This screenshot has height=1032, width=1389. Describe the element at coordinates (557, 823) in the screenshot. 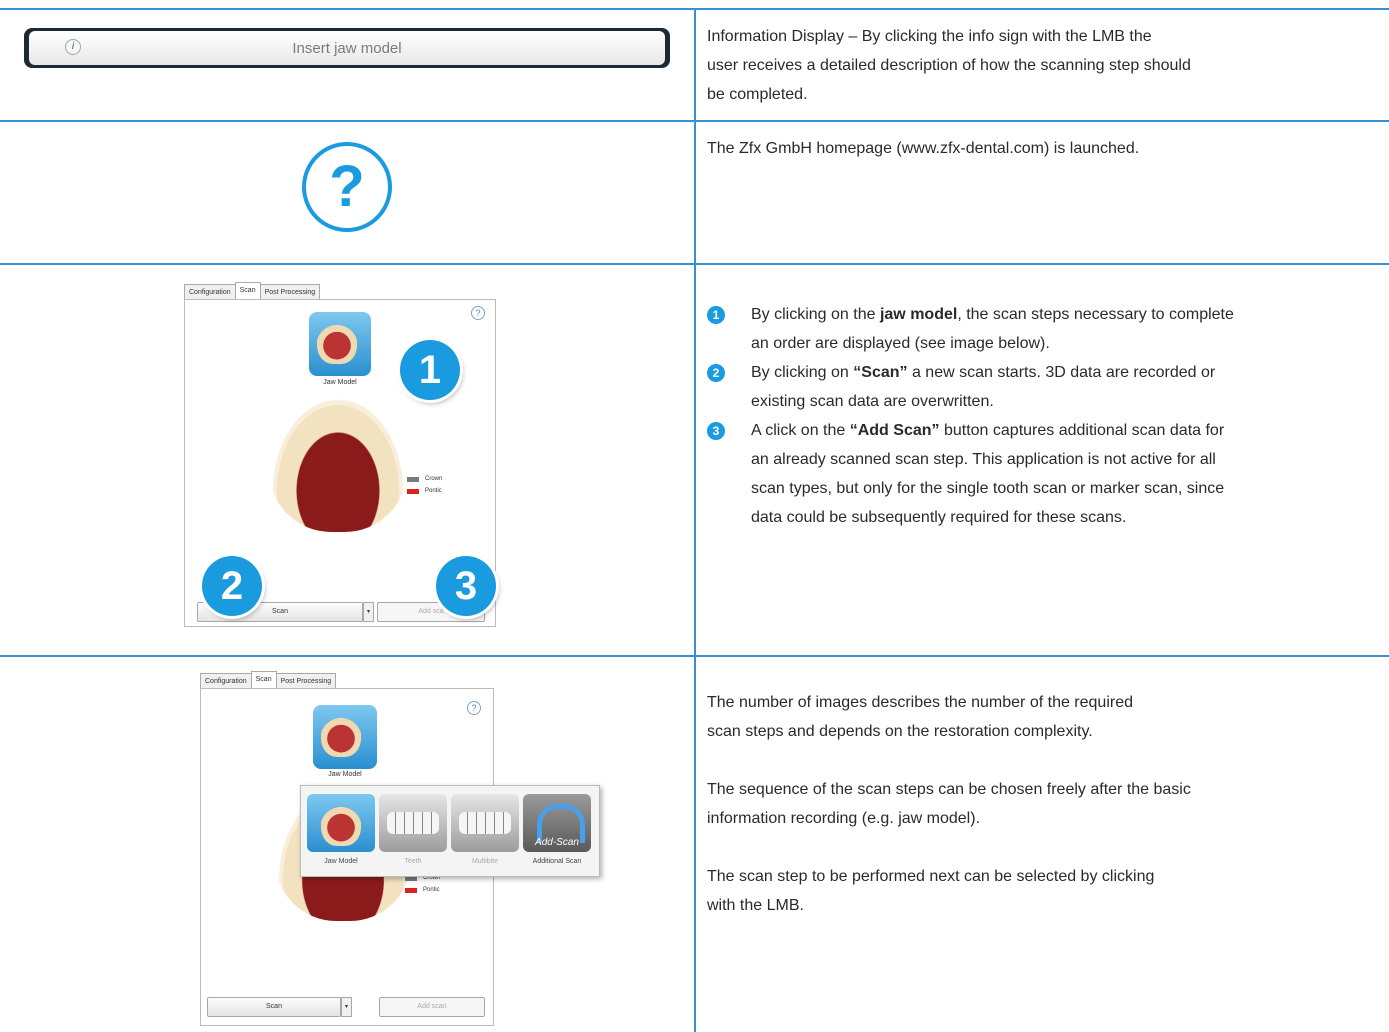

I see `scan-step-additional-scan: Add-Scan` at that location.